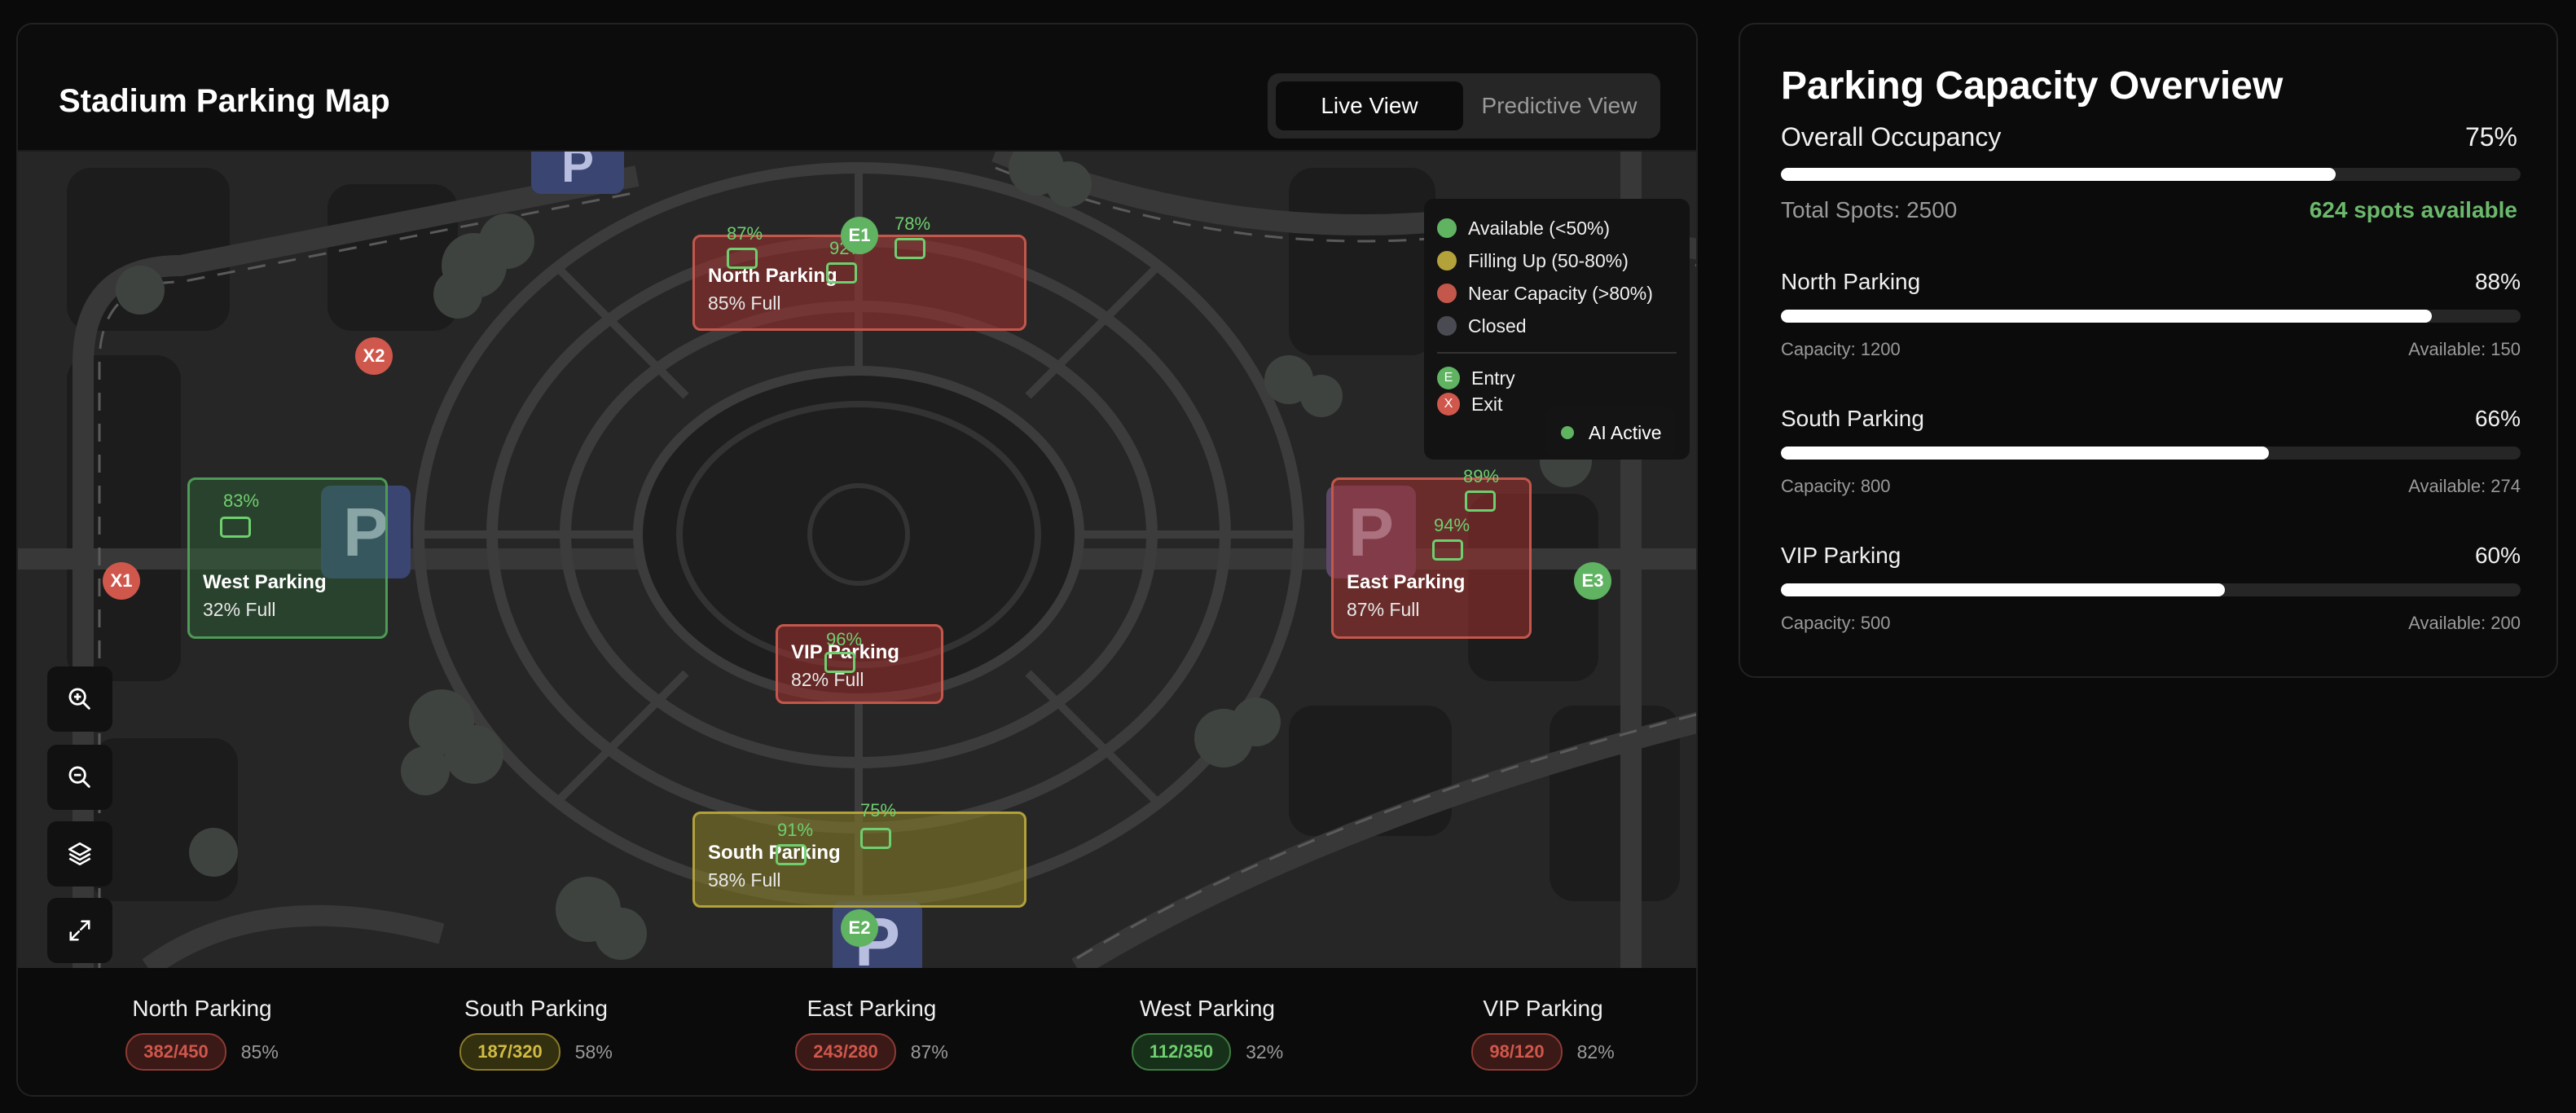 The width and height of the screenshot is (2576, 1113). I want to click on zoom-out-button, so click(79, 777).